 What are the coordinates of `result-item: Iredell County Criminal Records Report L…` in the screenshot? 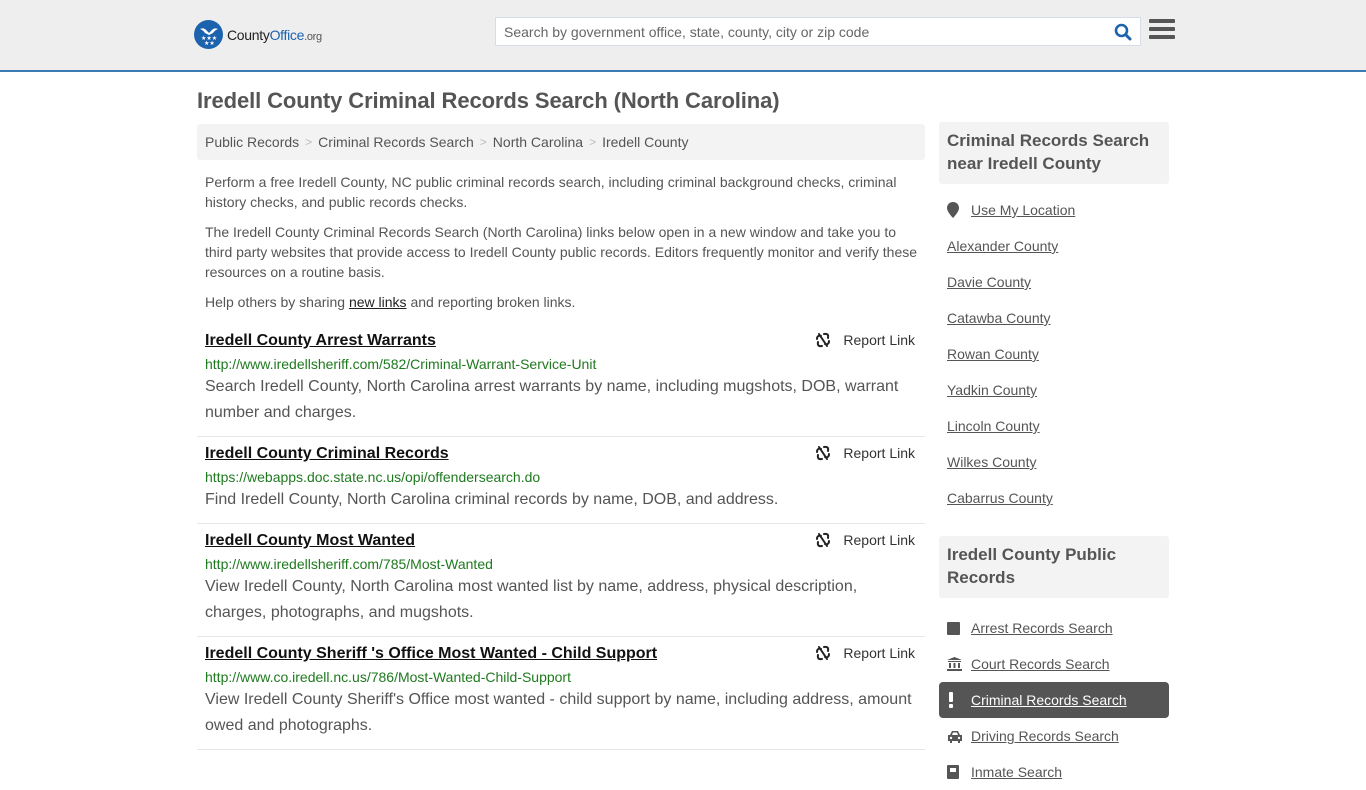 It's located at (561, 480).